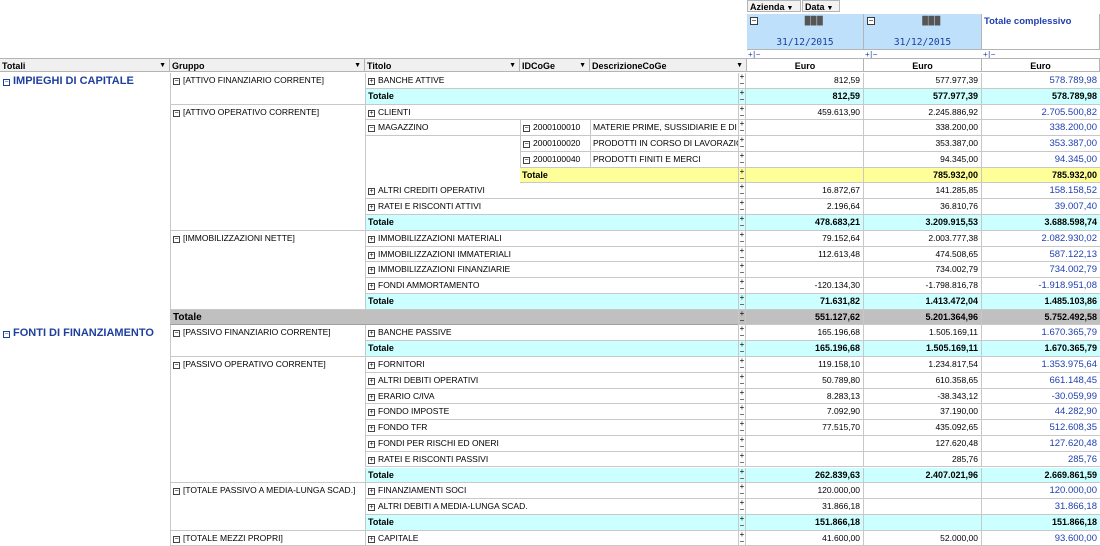  Describe the element at coordinates (774, 6) in the screenshot. I see `filter-azienda-button: Azienda ▼` at that location.